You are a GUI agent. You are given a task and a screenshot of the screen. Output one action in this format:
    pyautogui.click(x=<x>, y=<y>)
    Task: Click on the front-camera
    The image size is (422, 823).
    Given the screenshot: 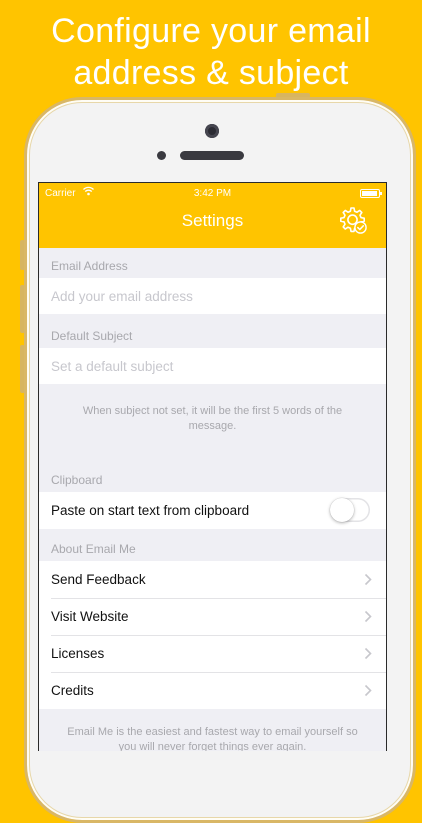 What is the action you would take?
    pyautogui.click(x=212, y=131)
    